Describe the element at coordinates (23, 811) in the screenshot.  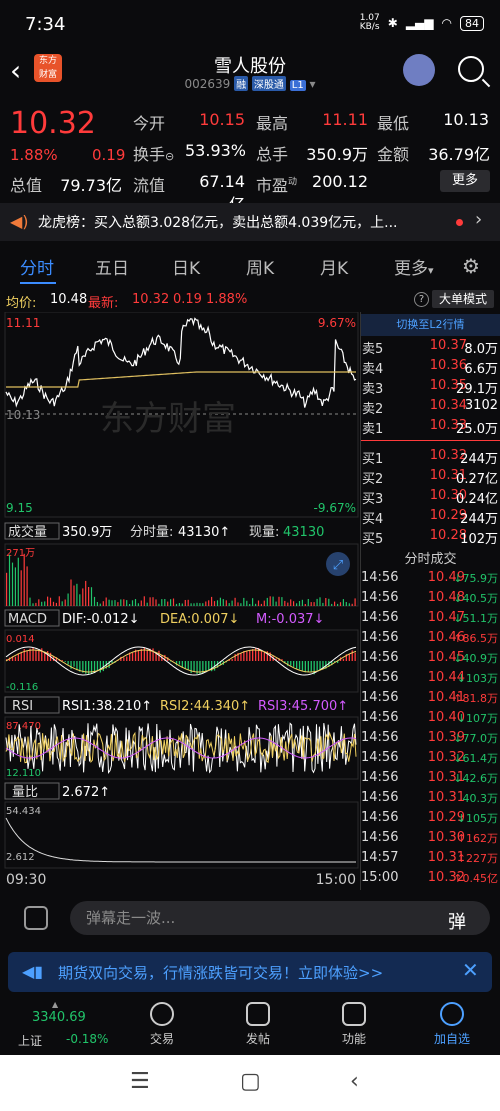
I see `volratio-top: 54.434` at that location.